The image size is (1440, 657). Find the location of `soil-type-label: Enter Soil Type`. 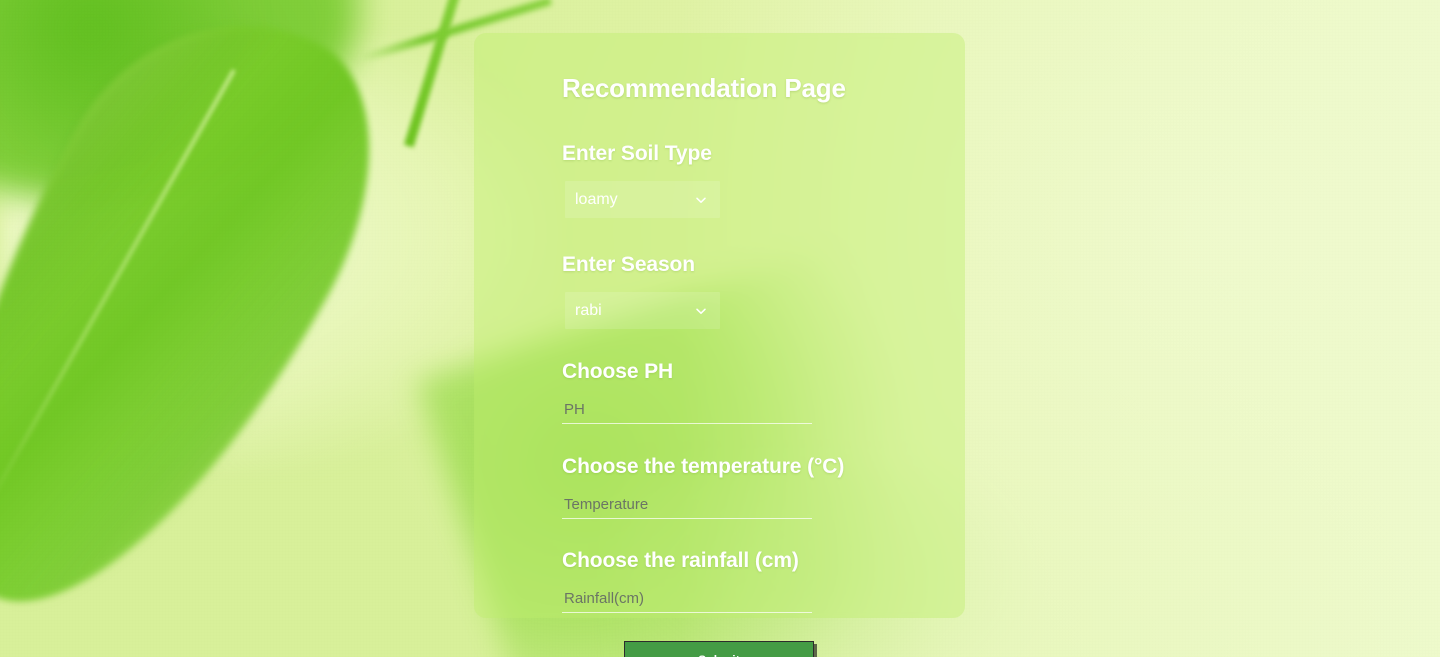

soil-type-label: Enter Soil Type is located at coordinates (637, 153).